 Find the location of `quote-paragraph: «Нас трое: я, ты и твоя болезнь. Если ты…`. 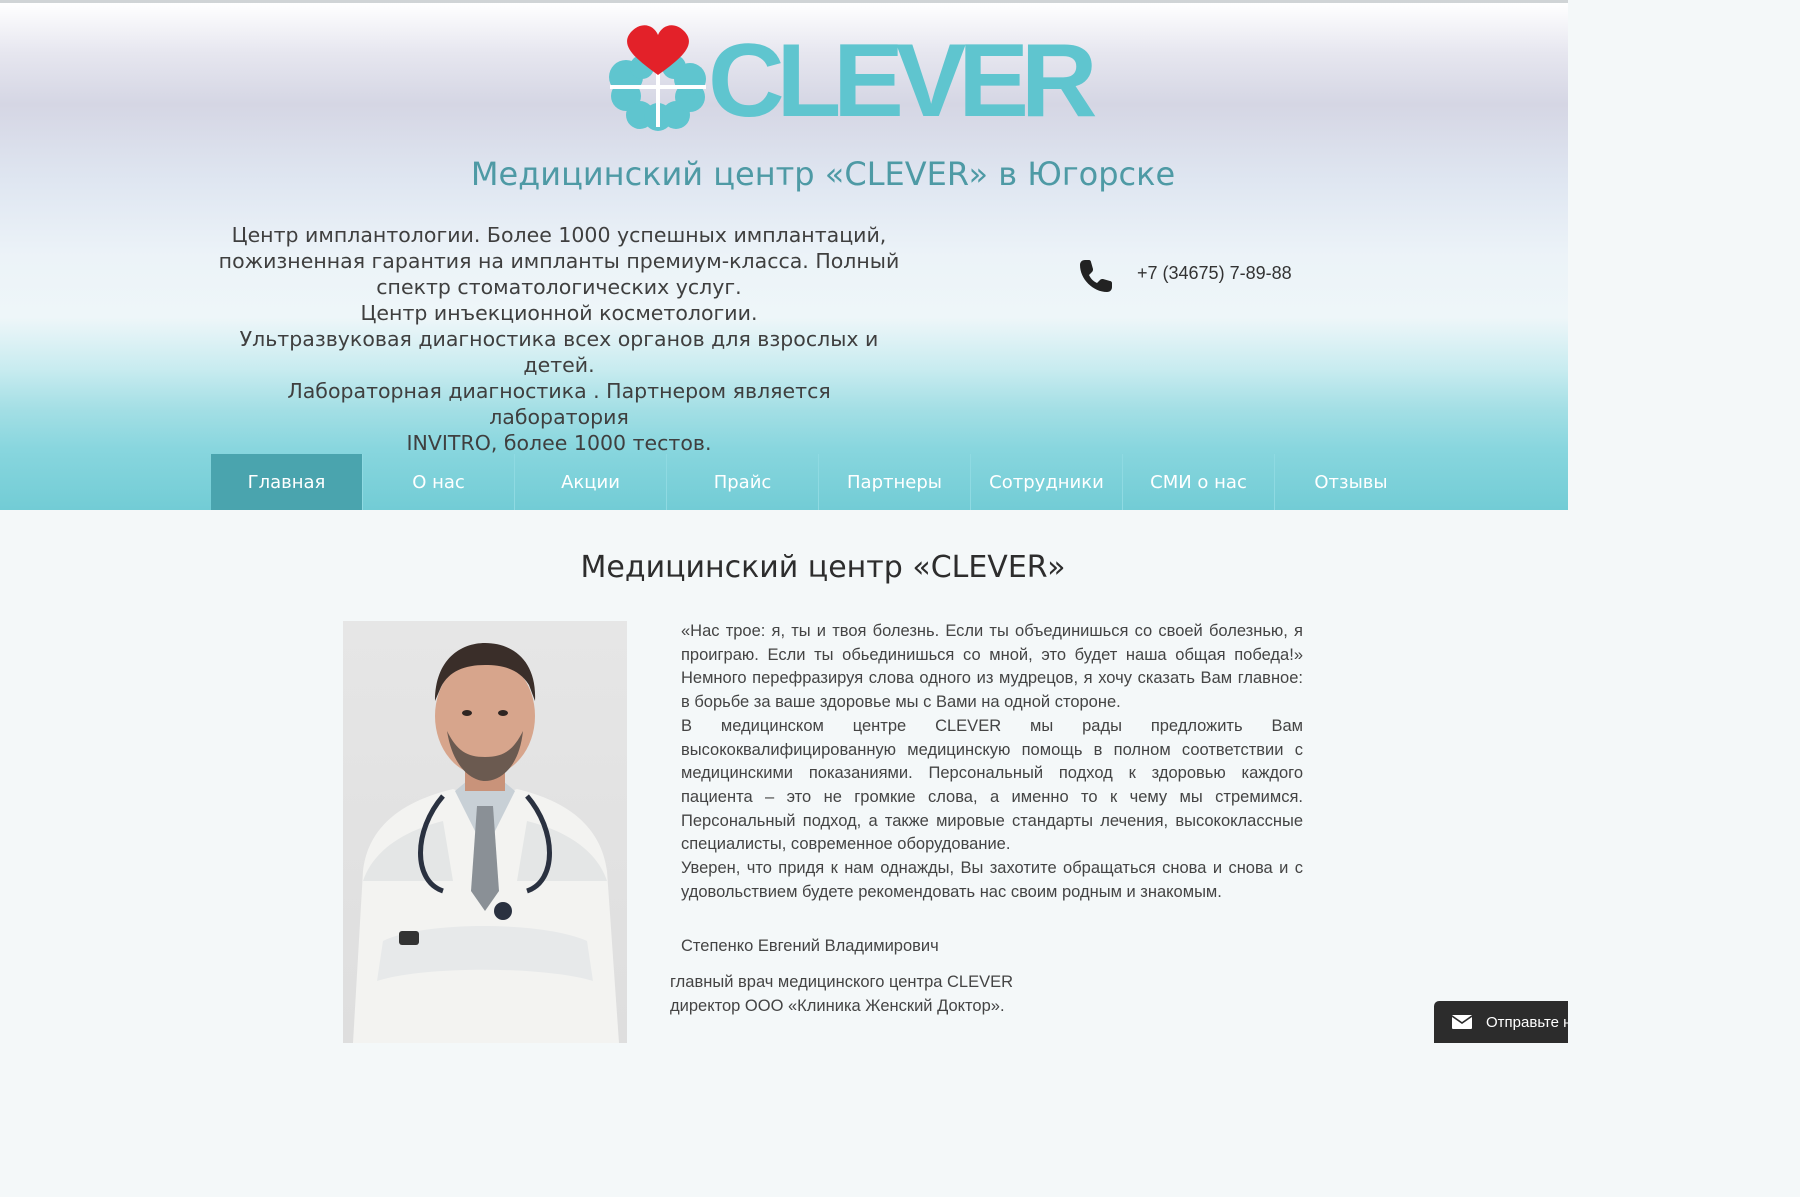

quote-paragraph: «Нас трое: я, ты и твоя болезнь. Если ты… is located at coordinates (992, 667).